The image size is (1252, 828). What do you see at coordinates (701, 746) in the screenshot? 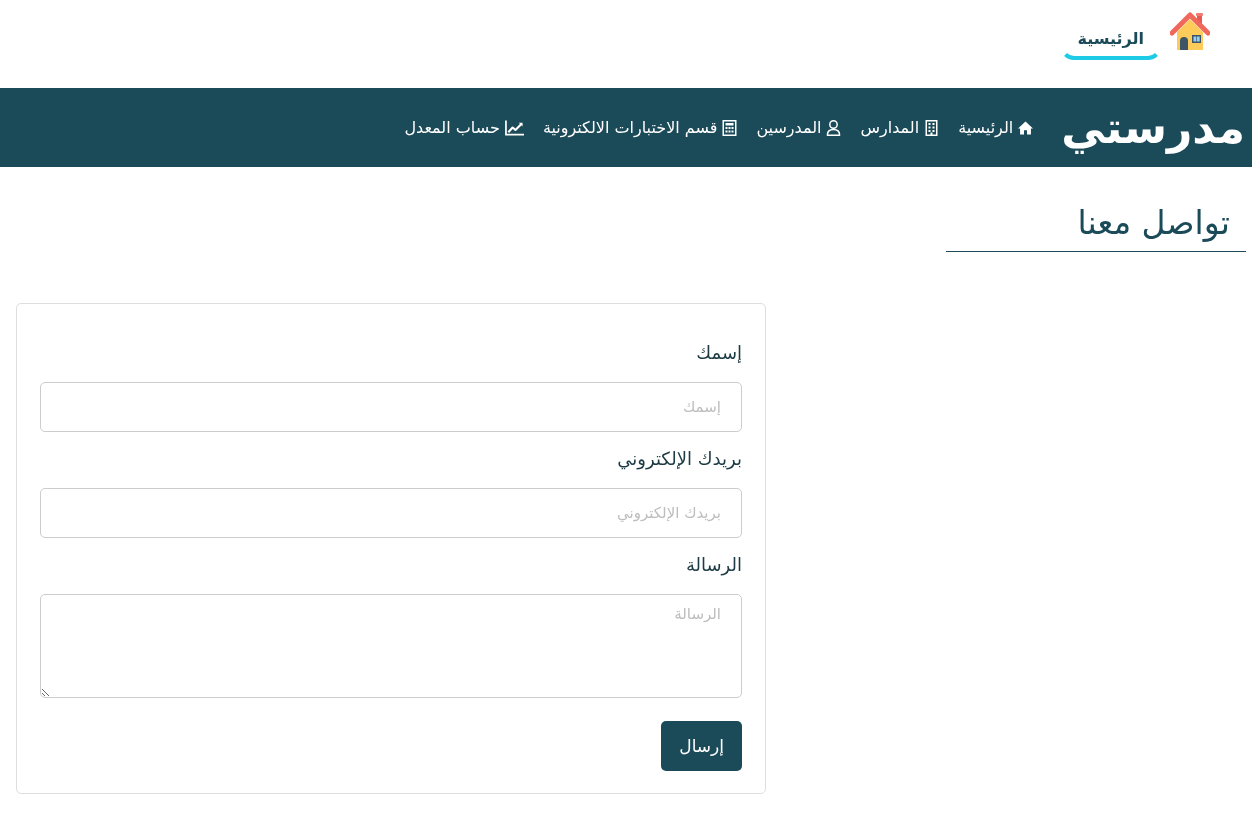
I see `send-button: إرسال` at bounding box center [701, 746].